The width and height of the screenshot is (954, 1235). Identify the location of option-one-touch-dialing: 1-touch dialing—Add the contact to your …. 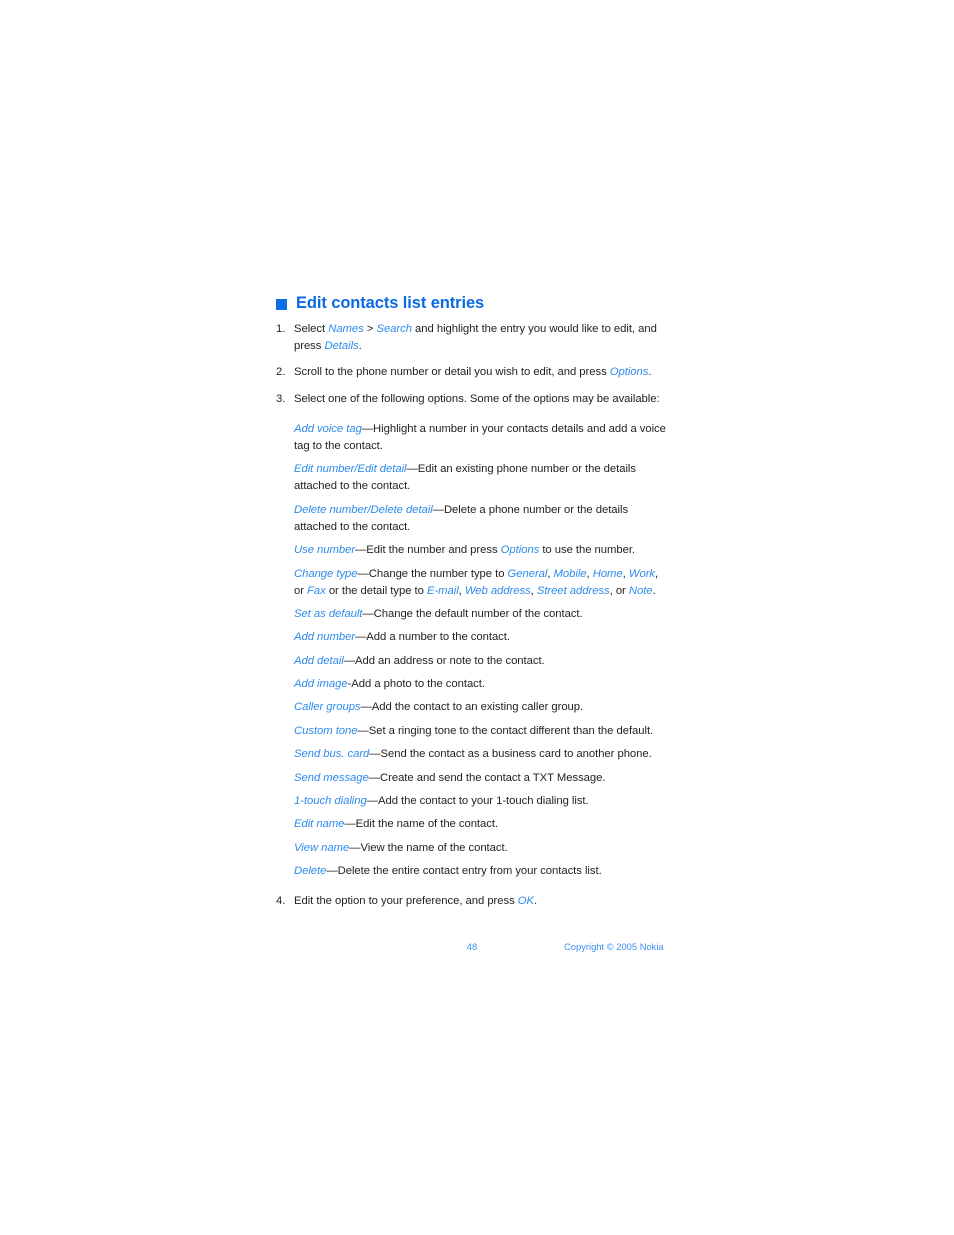
(481, 801).